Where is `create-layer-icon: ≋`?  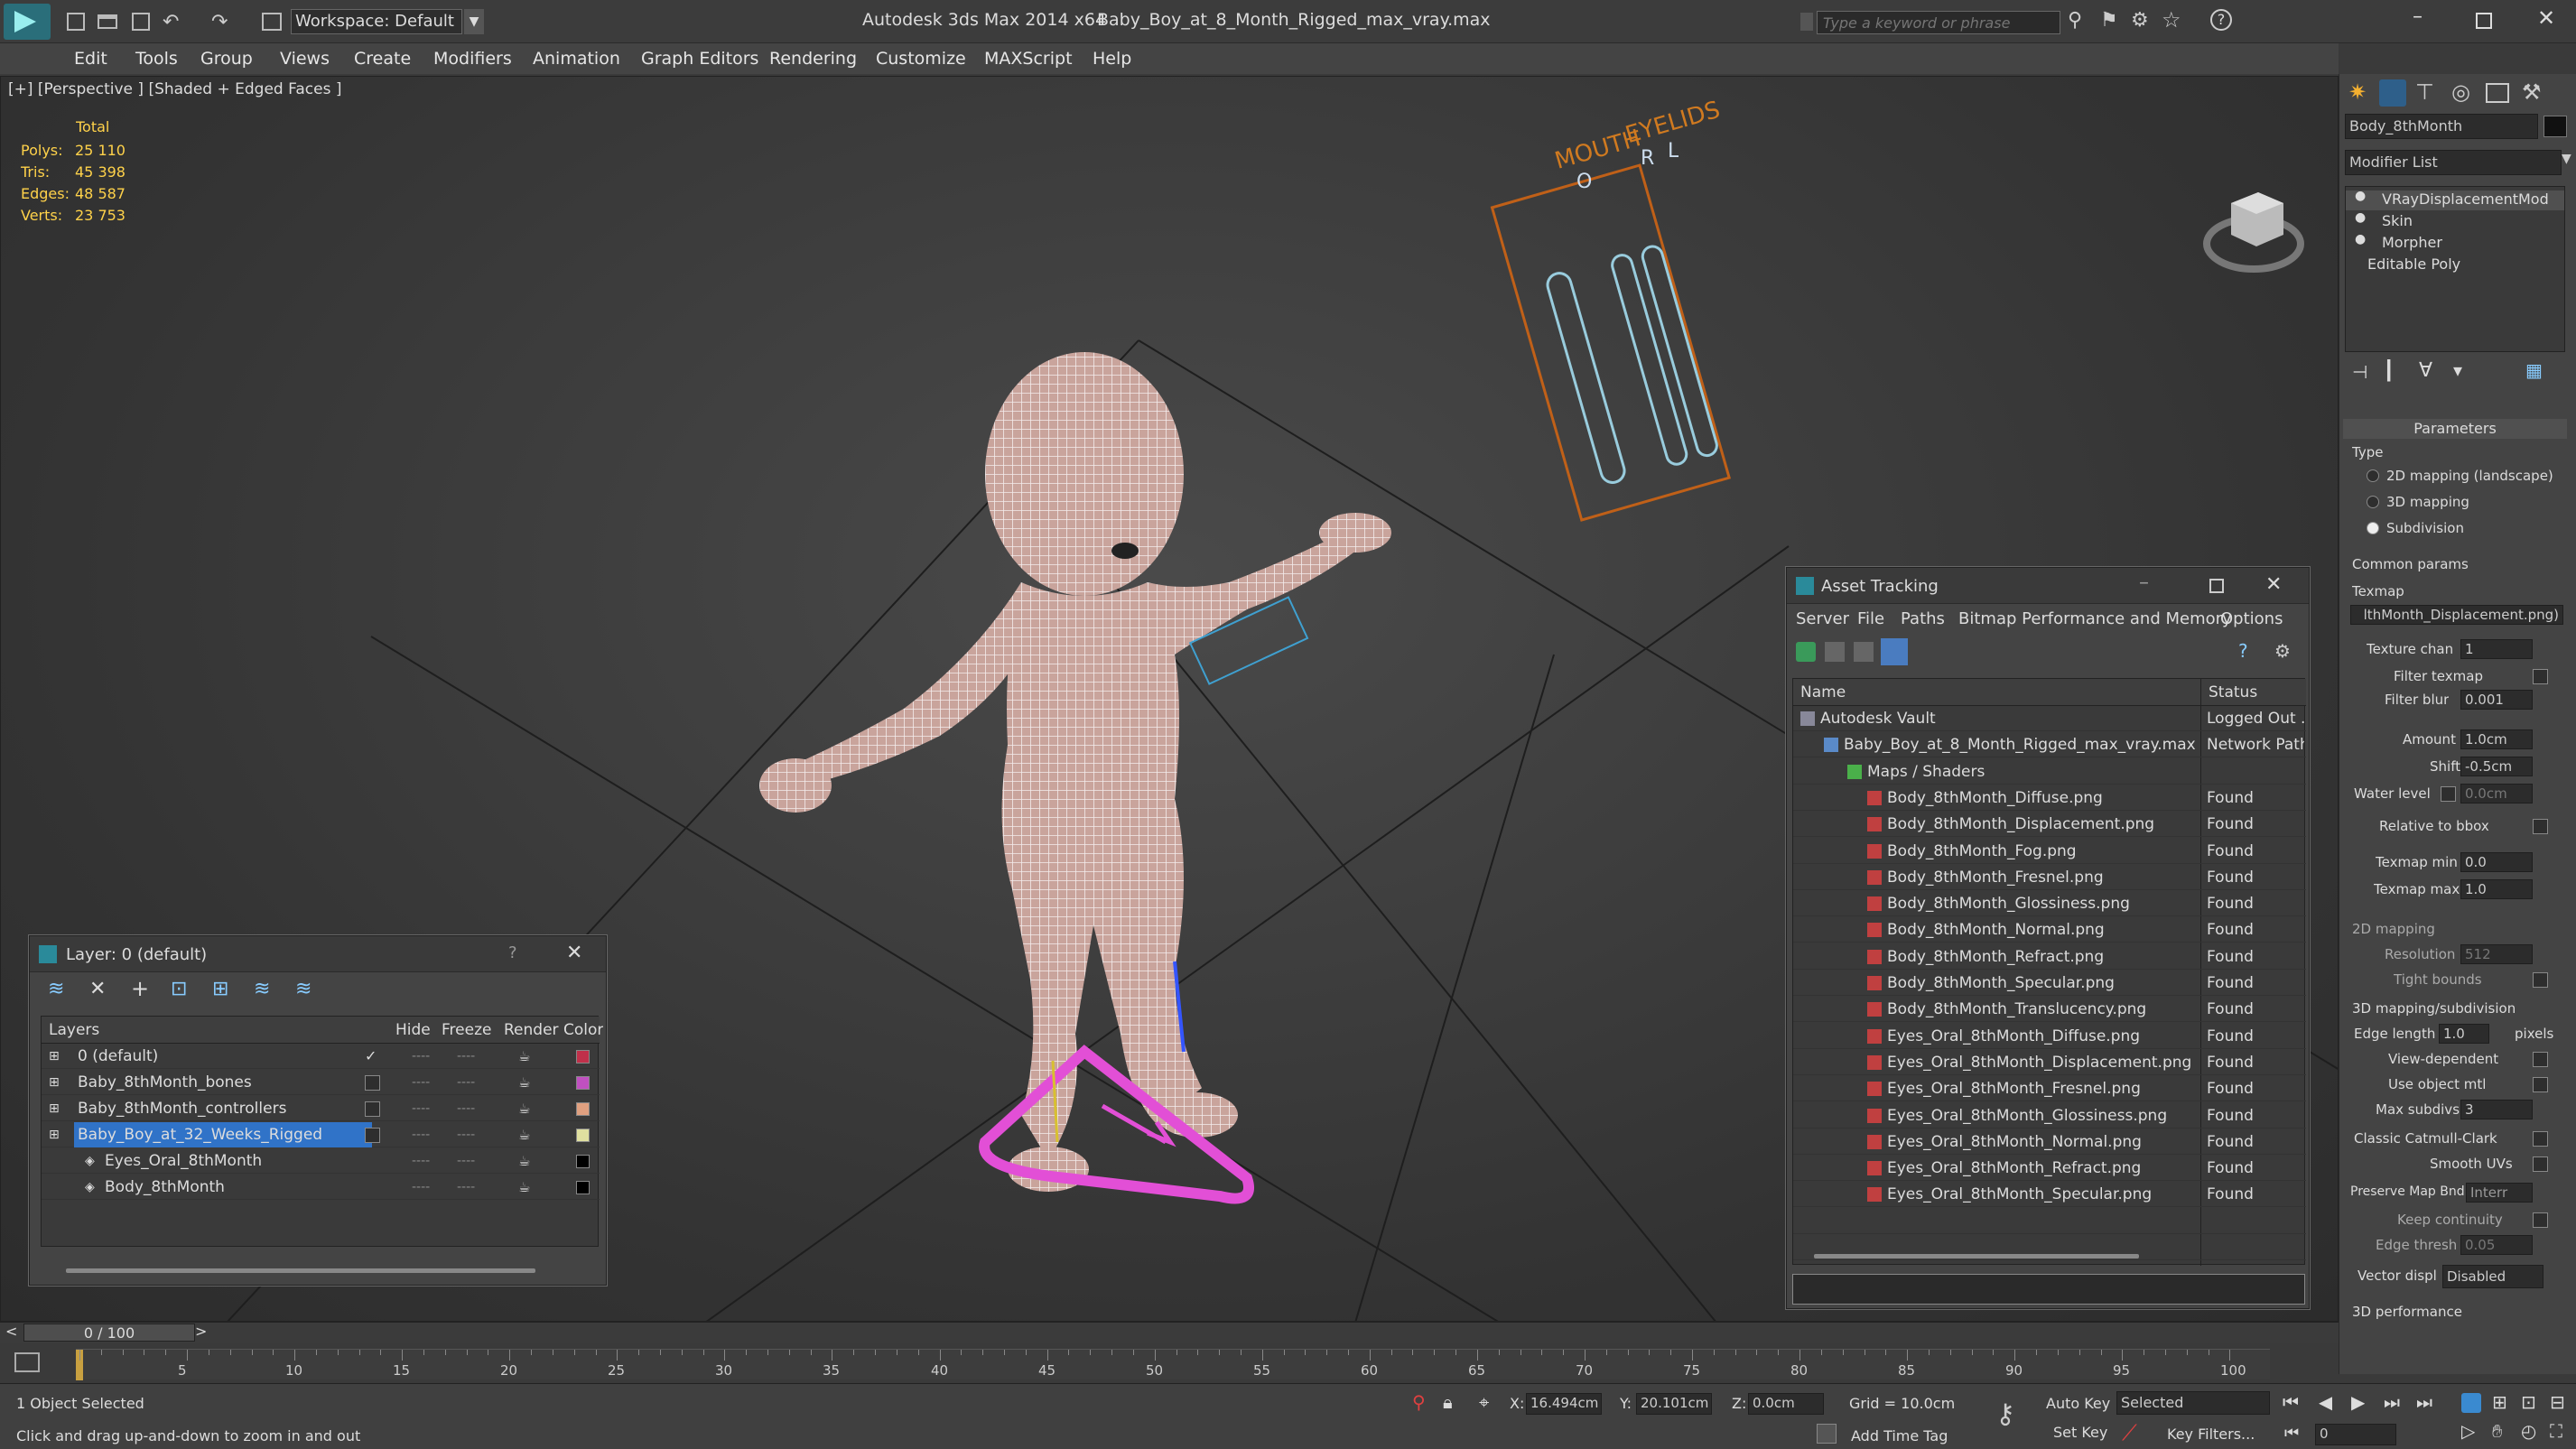 create-layer-icon: ≋ is located at coordinates (56, 989).